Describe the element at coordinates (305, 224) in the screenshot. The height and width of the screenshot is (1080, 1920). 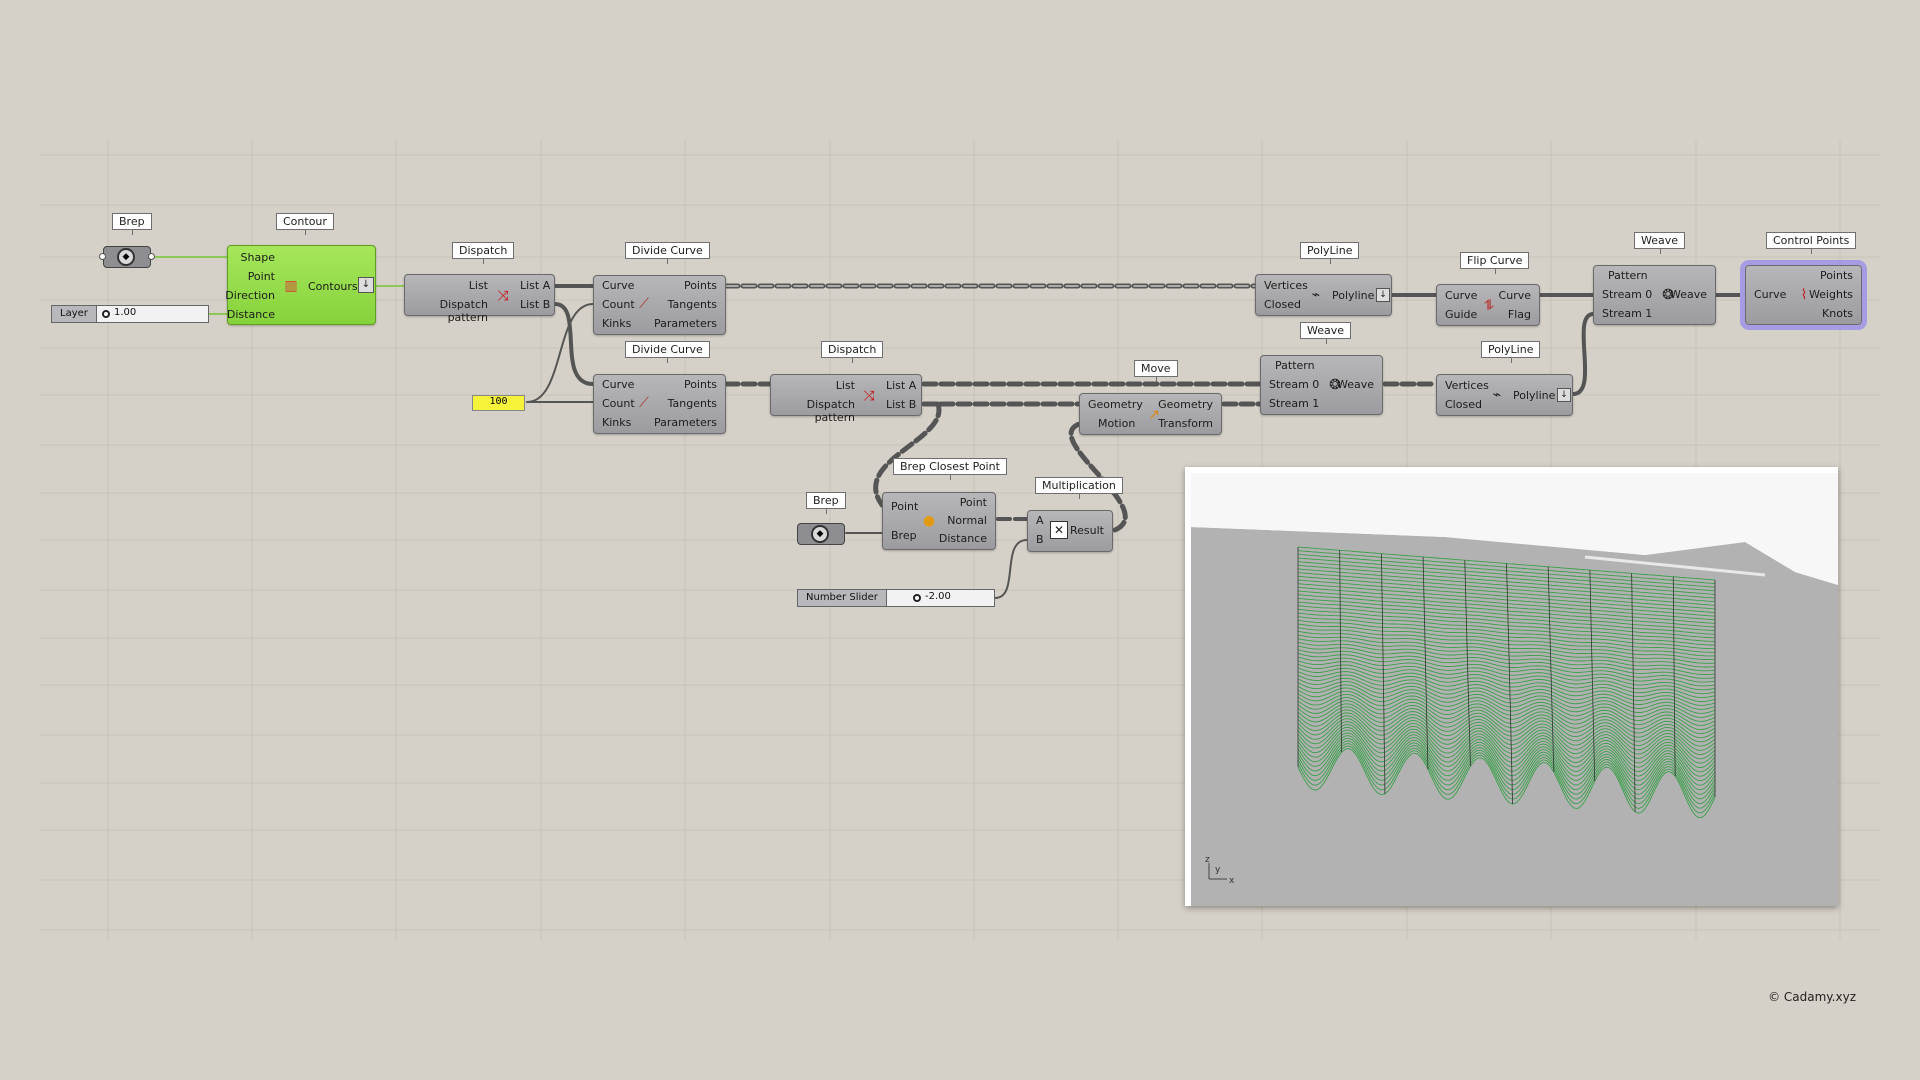
I see `contour-tag: Contour` at that location.